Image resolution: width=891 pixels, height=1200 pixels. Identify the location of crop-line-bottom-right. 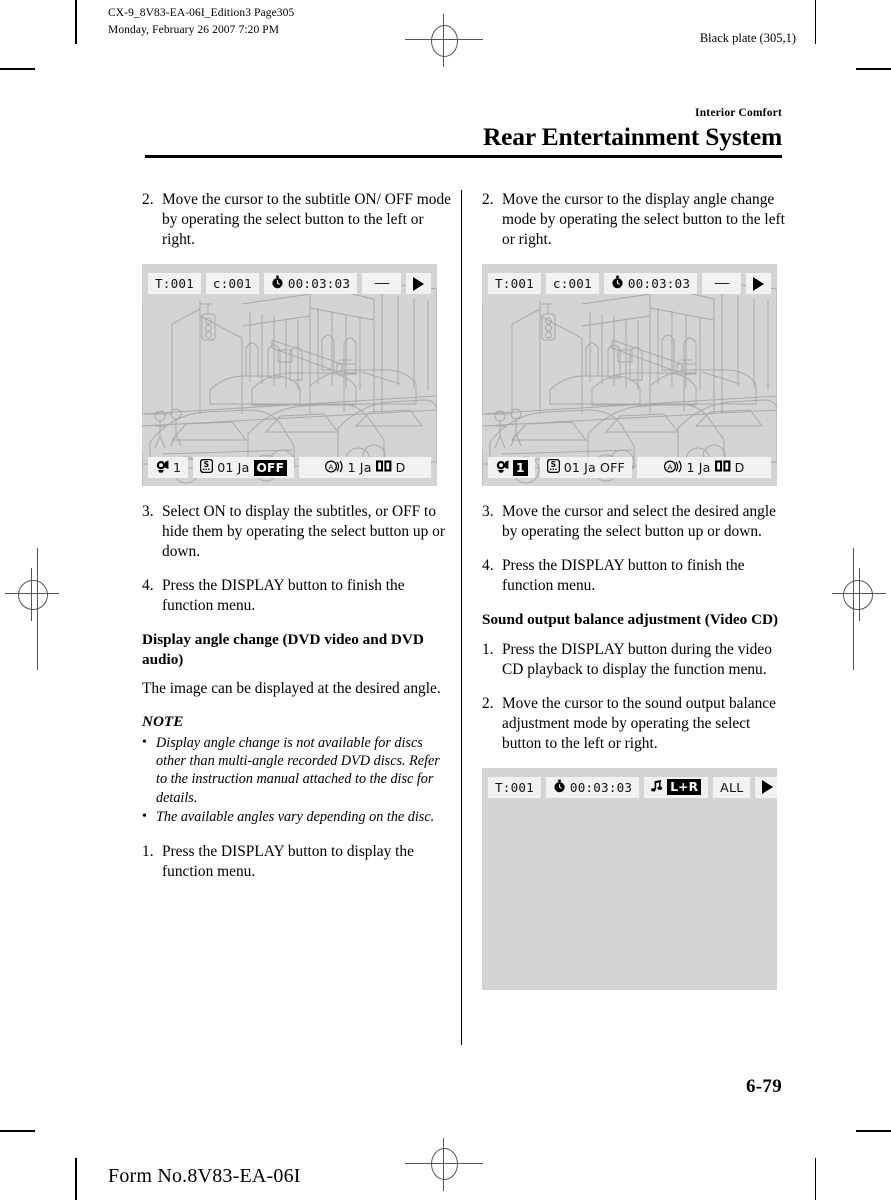
(873, 1131).